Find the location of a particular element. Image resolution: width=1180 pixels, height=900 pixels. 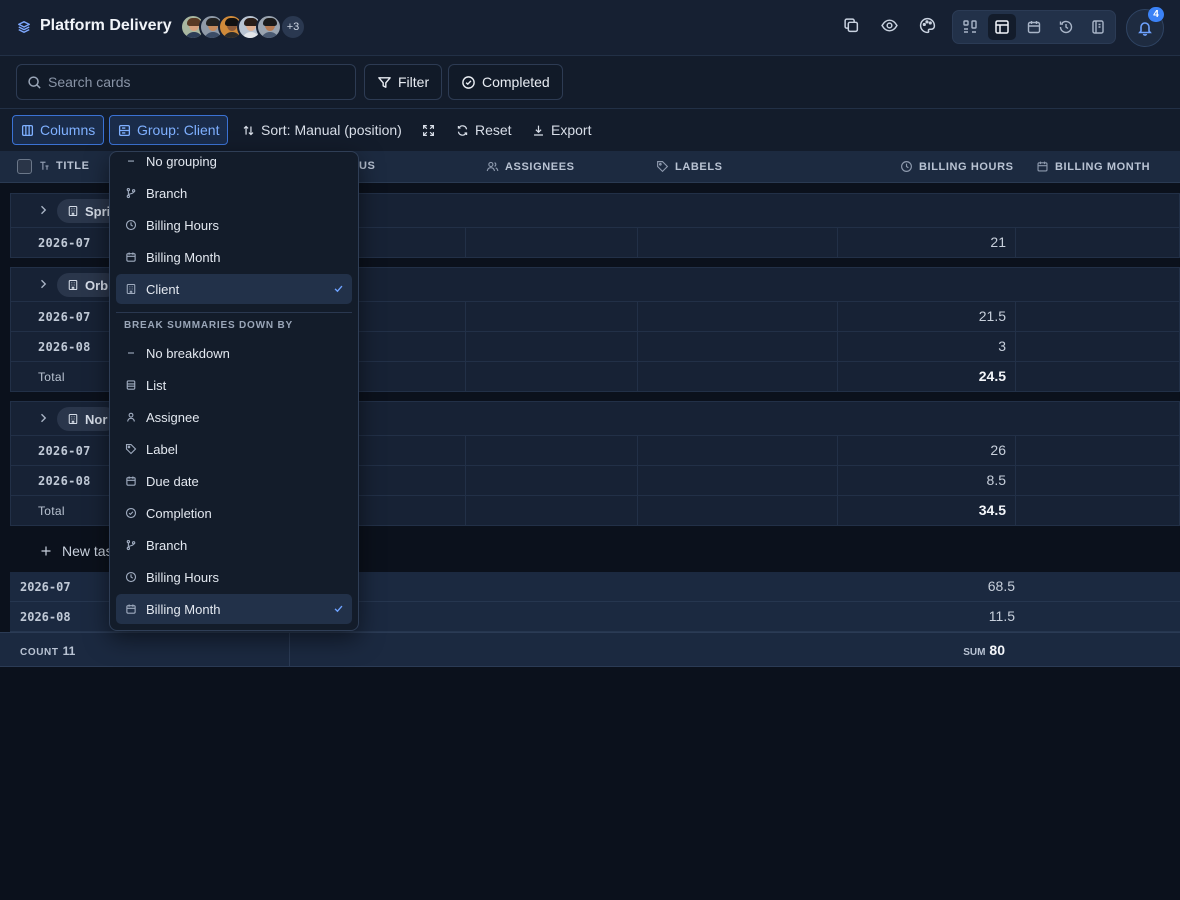

export-button: Export is located at coordinates (561, 130).